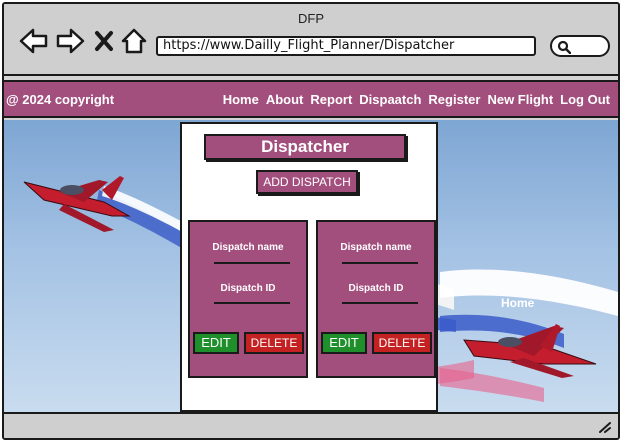 The image size is (622, 442). I want to click on forward-arrow-icon, so click(70, 41).